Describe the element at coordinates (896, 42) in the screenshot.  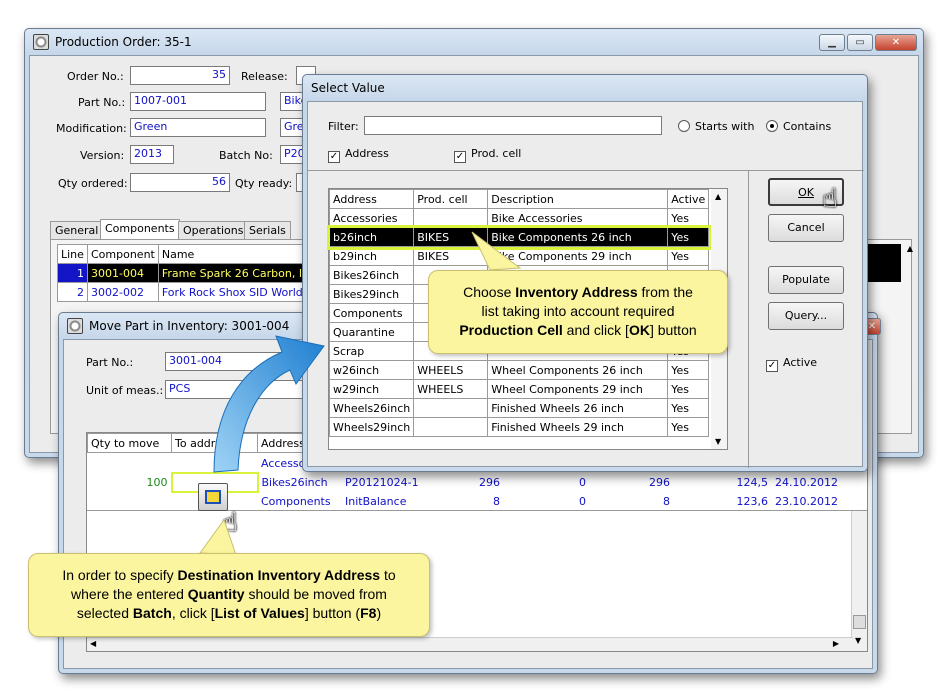
I see `close-button: ✕` at that location.